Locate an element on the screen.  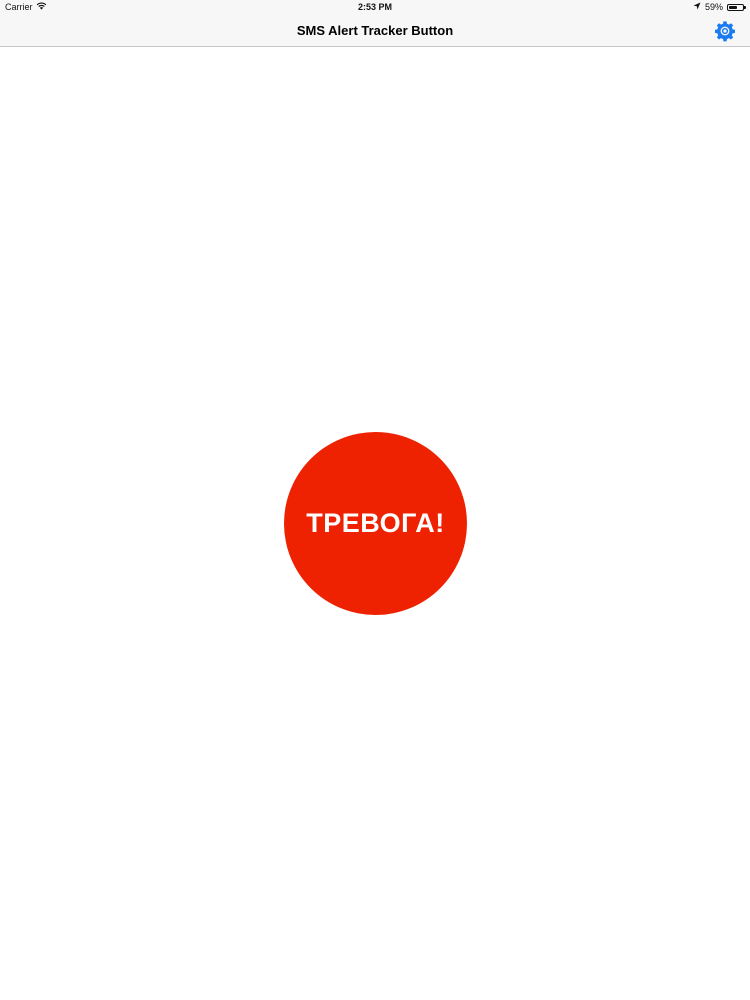
alarm-button-label: ТРЕВОГА! is located at coordinates (375, 523).